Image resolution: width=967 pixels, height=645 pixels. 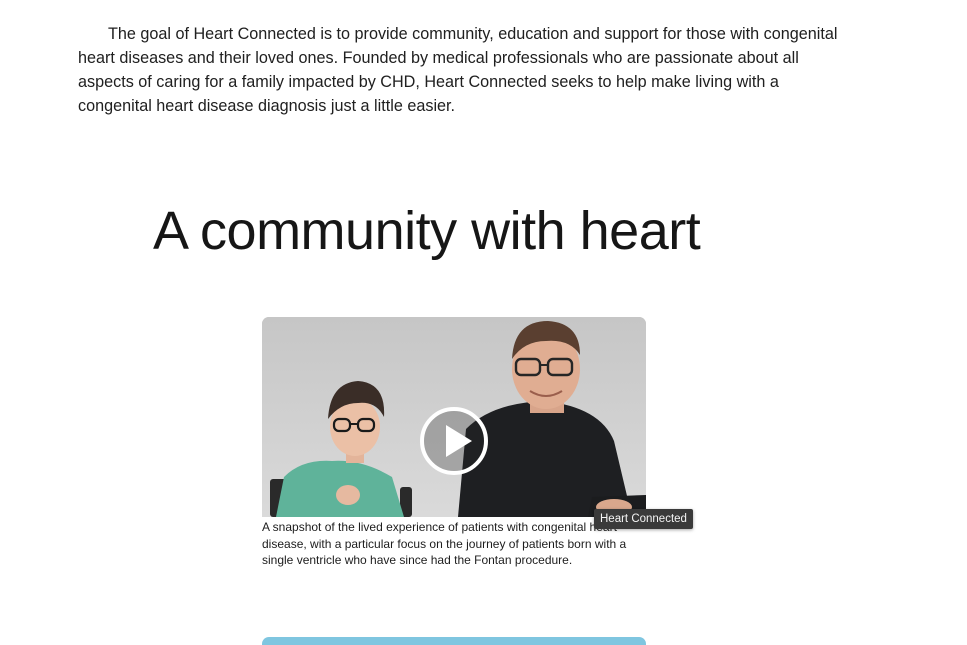 What do you see at coordinates (454, 641) in the screenshot?
I see `next-video-thumbnail` at bounding box center [454, 641].